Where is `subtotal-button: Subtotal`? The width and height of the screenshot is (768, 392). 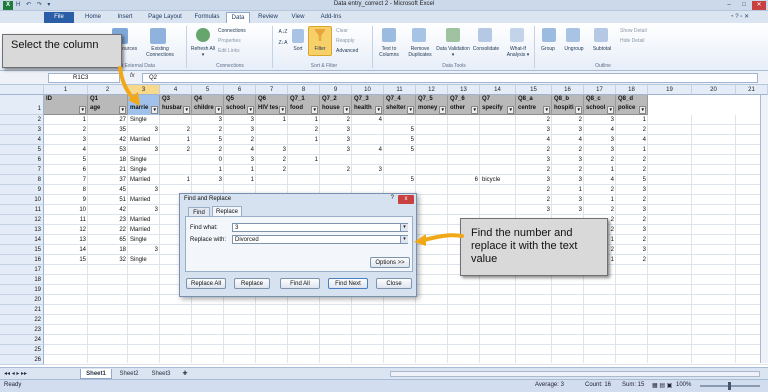
subtotal-button: Subtotal is located at coordinates (602, 49).